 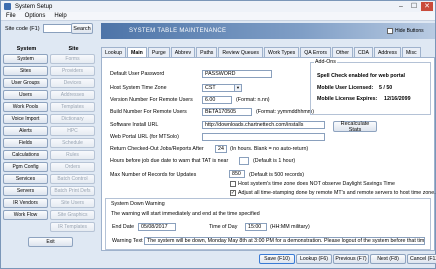 What do you see at coordinates (25, 215) in the screenshot?
I see `sidebar-work-flow-button: Work Flow` at bounding box center [25, 215].